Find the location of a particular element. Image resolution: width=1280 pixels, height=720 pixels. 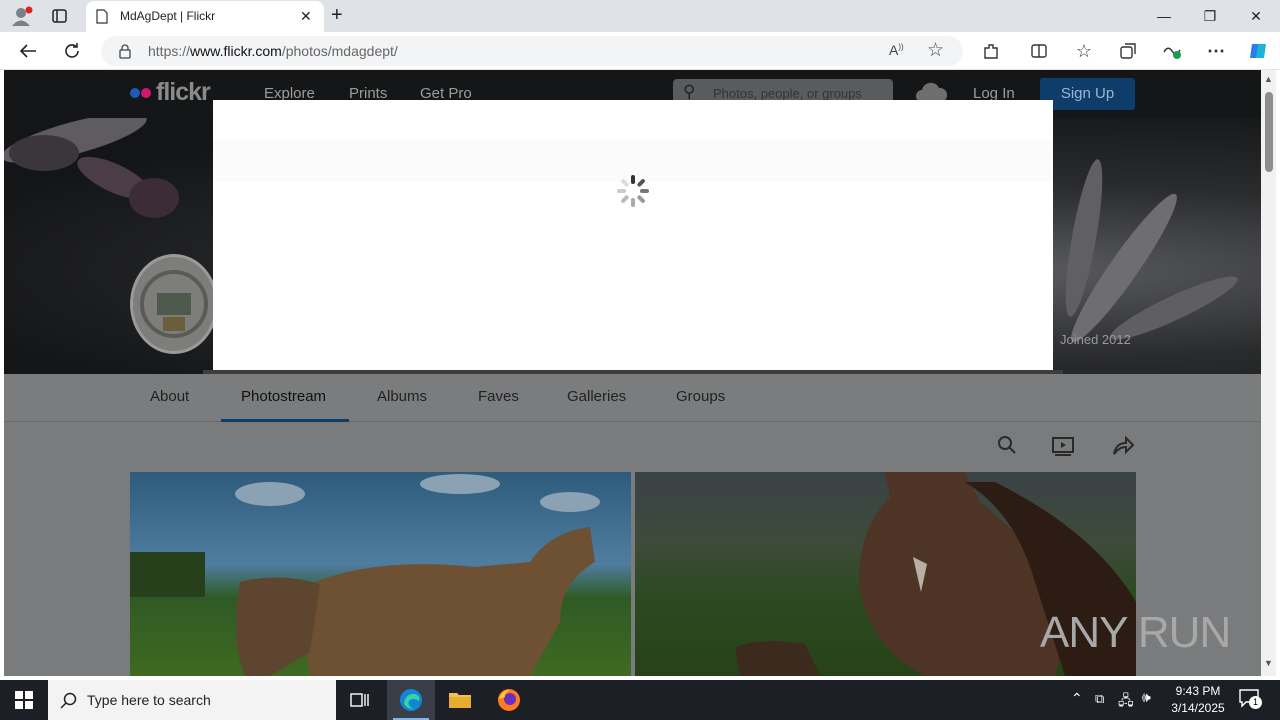

restore-icon: ❐ is located at coordinates (1210, 16).